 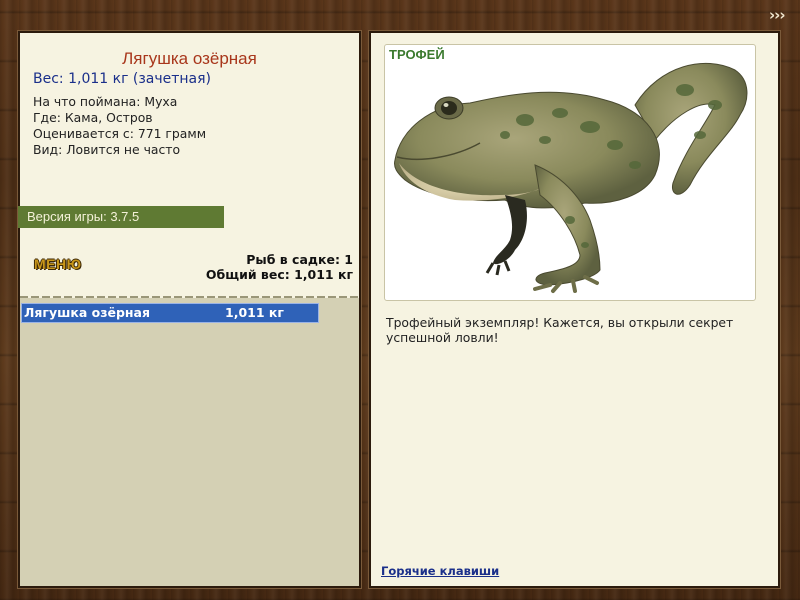 What do you see at coordinates (777, 15) in the screenshot?
I see `more-arrows-button: ›››` at bounding box center [777, 15].